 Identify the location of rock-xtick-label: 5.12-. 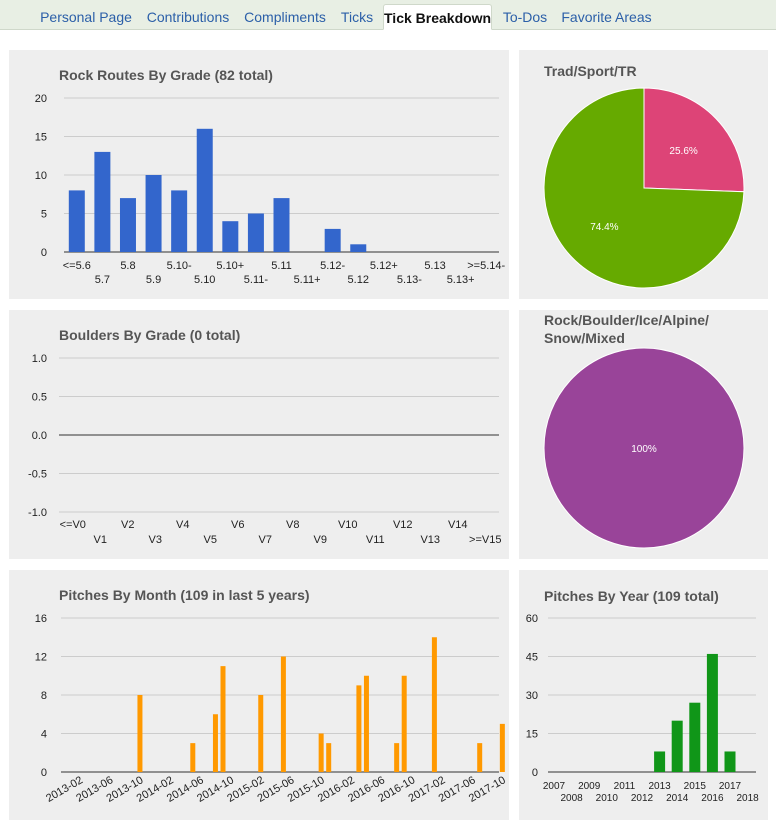
(332, 266).